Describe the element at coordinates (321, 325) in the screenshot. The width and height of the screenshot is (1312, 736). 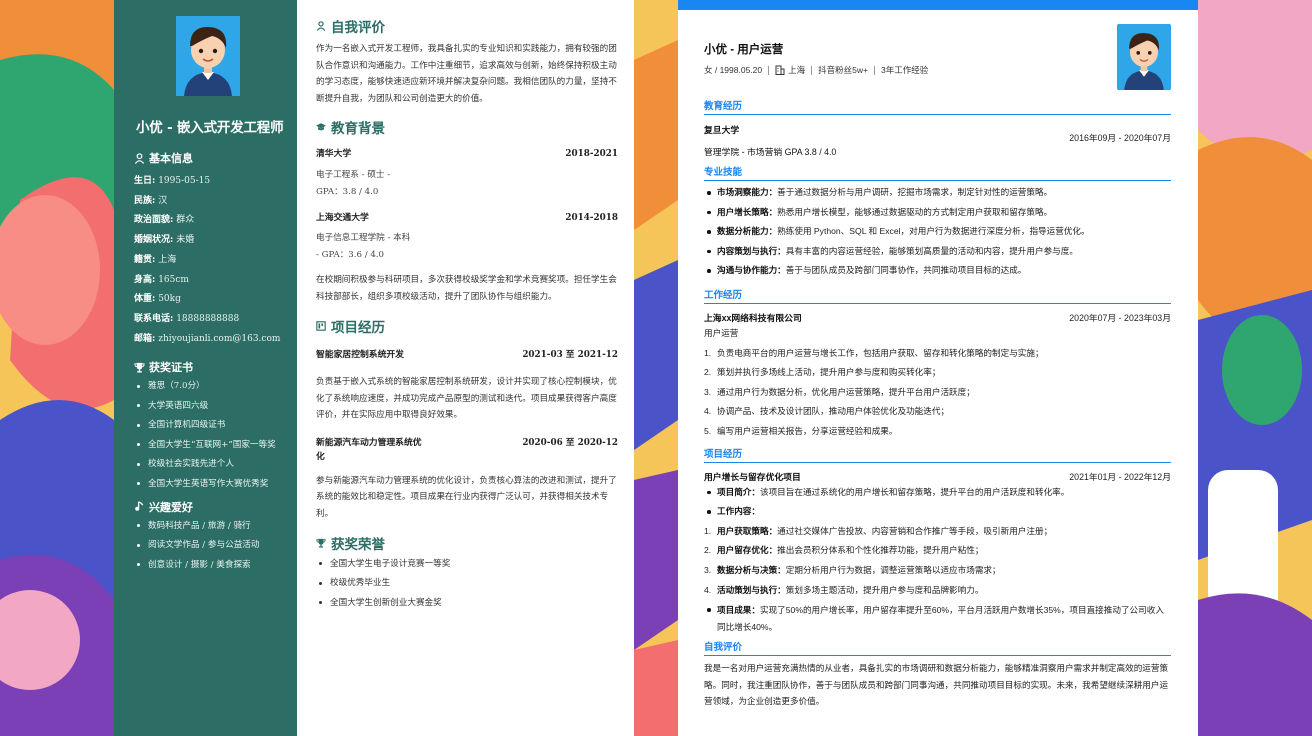
I see `project-board-icon` at that location.